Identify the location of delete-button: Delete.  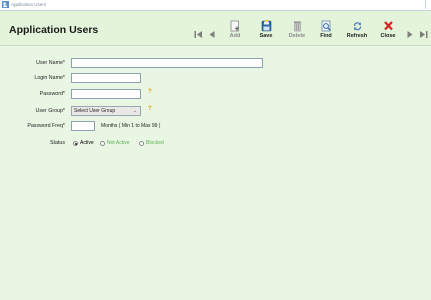
(297, 29).